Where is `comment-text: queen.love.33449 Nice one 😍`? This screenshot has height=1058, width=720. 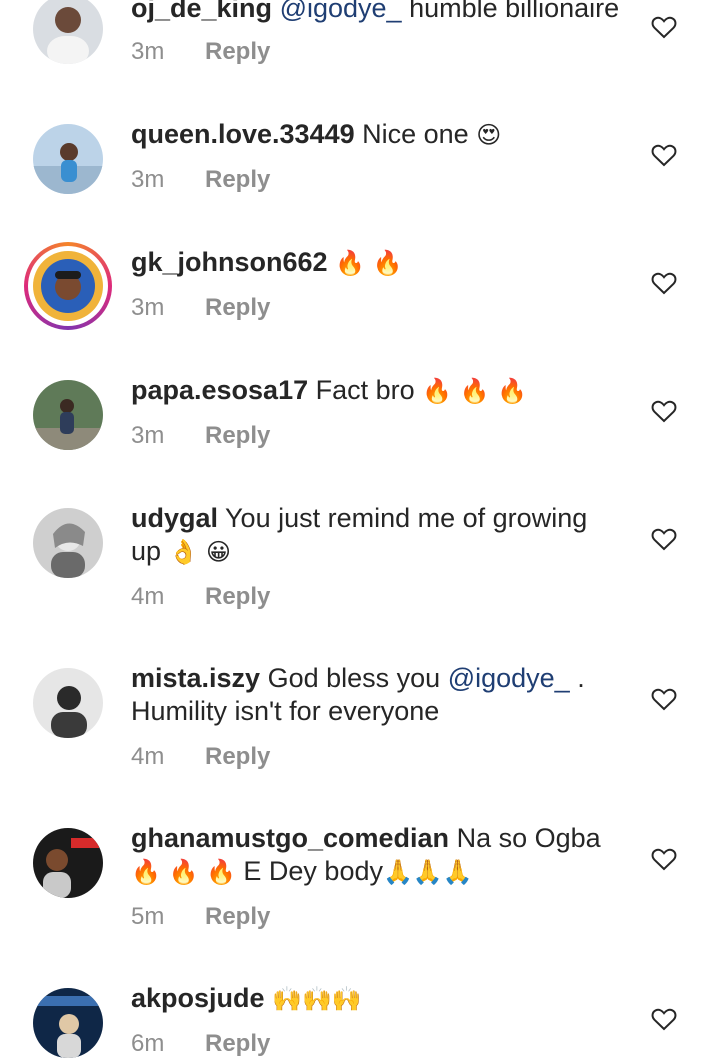 comment-text: queen.love.33449 Nice one 😍 is located at coordinates (376, 135).